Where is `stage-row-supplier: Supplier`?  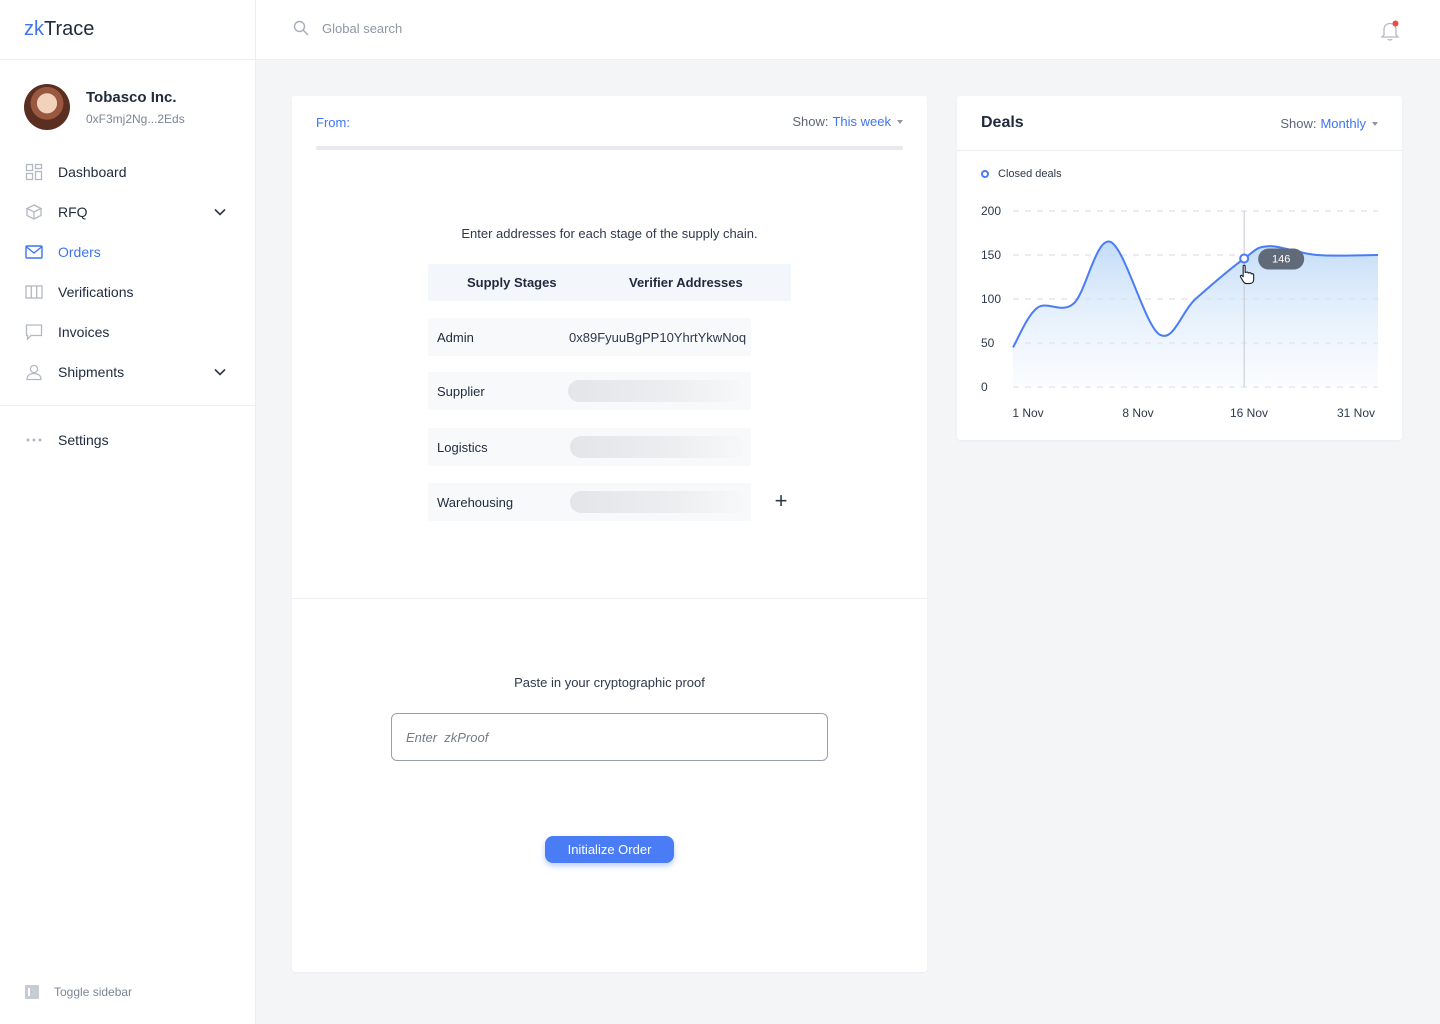
stage-row-supplier: Supplier is located at coordinates (589, 391).